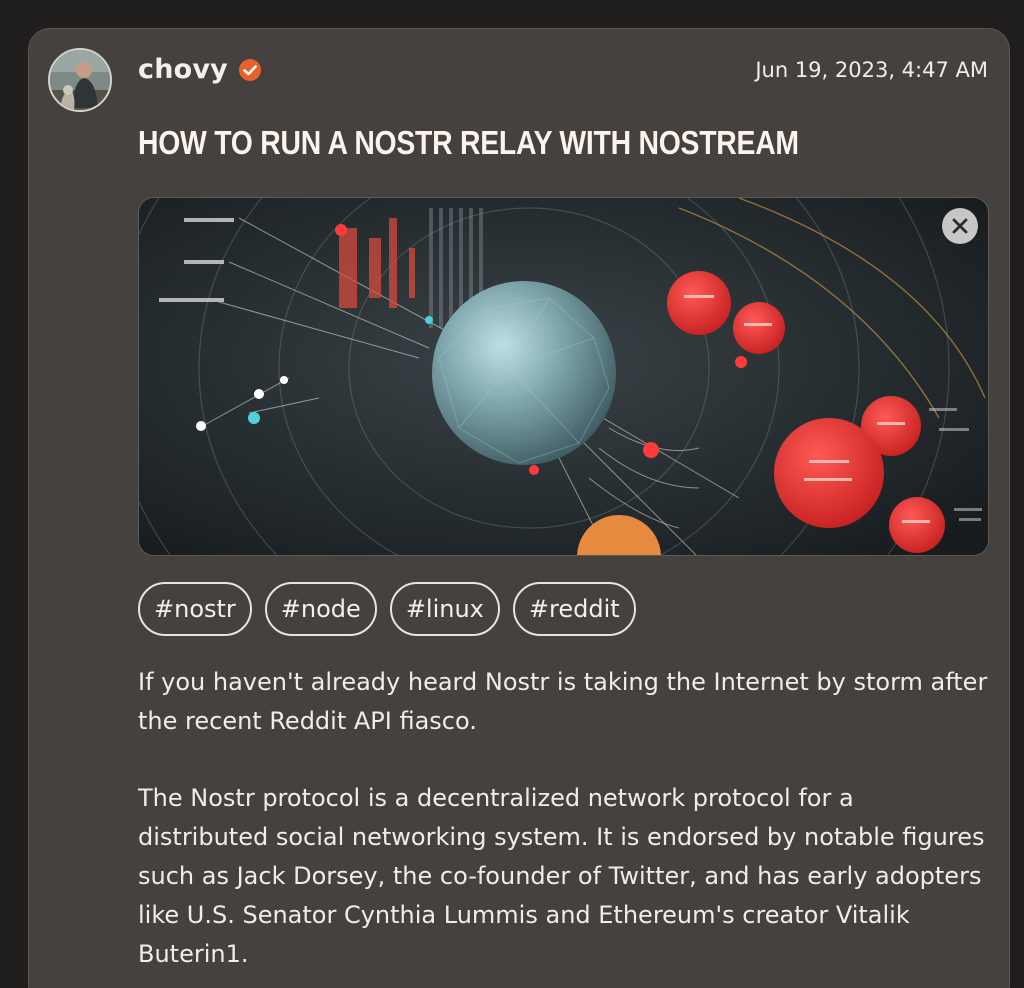 This screenshot has height=988, width=1024. Describe the element at coordinates (183, 69) in the screenshot. I see `author-name: chovy` at that location.